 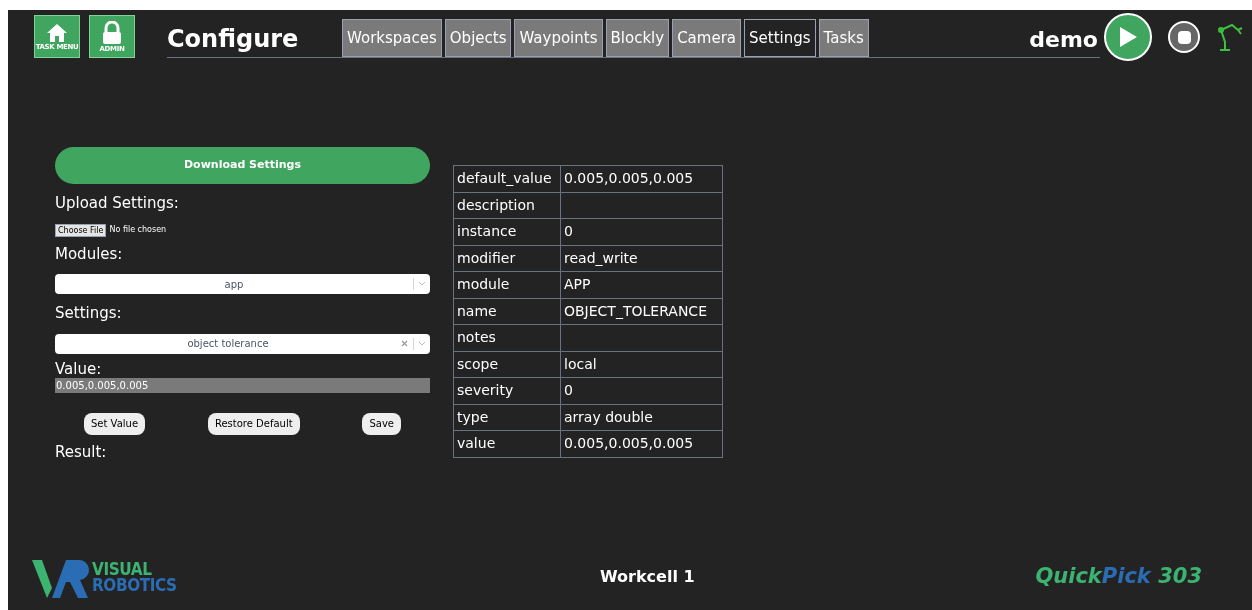 What do you see at coordinates (507, 178) in the screenshot?
I see `table-cell: default_value` at bounding box center [507, 178].